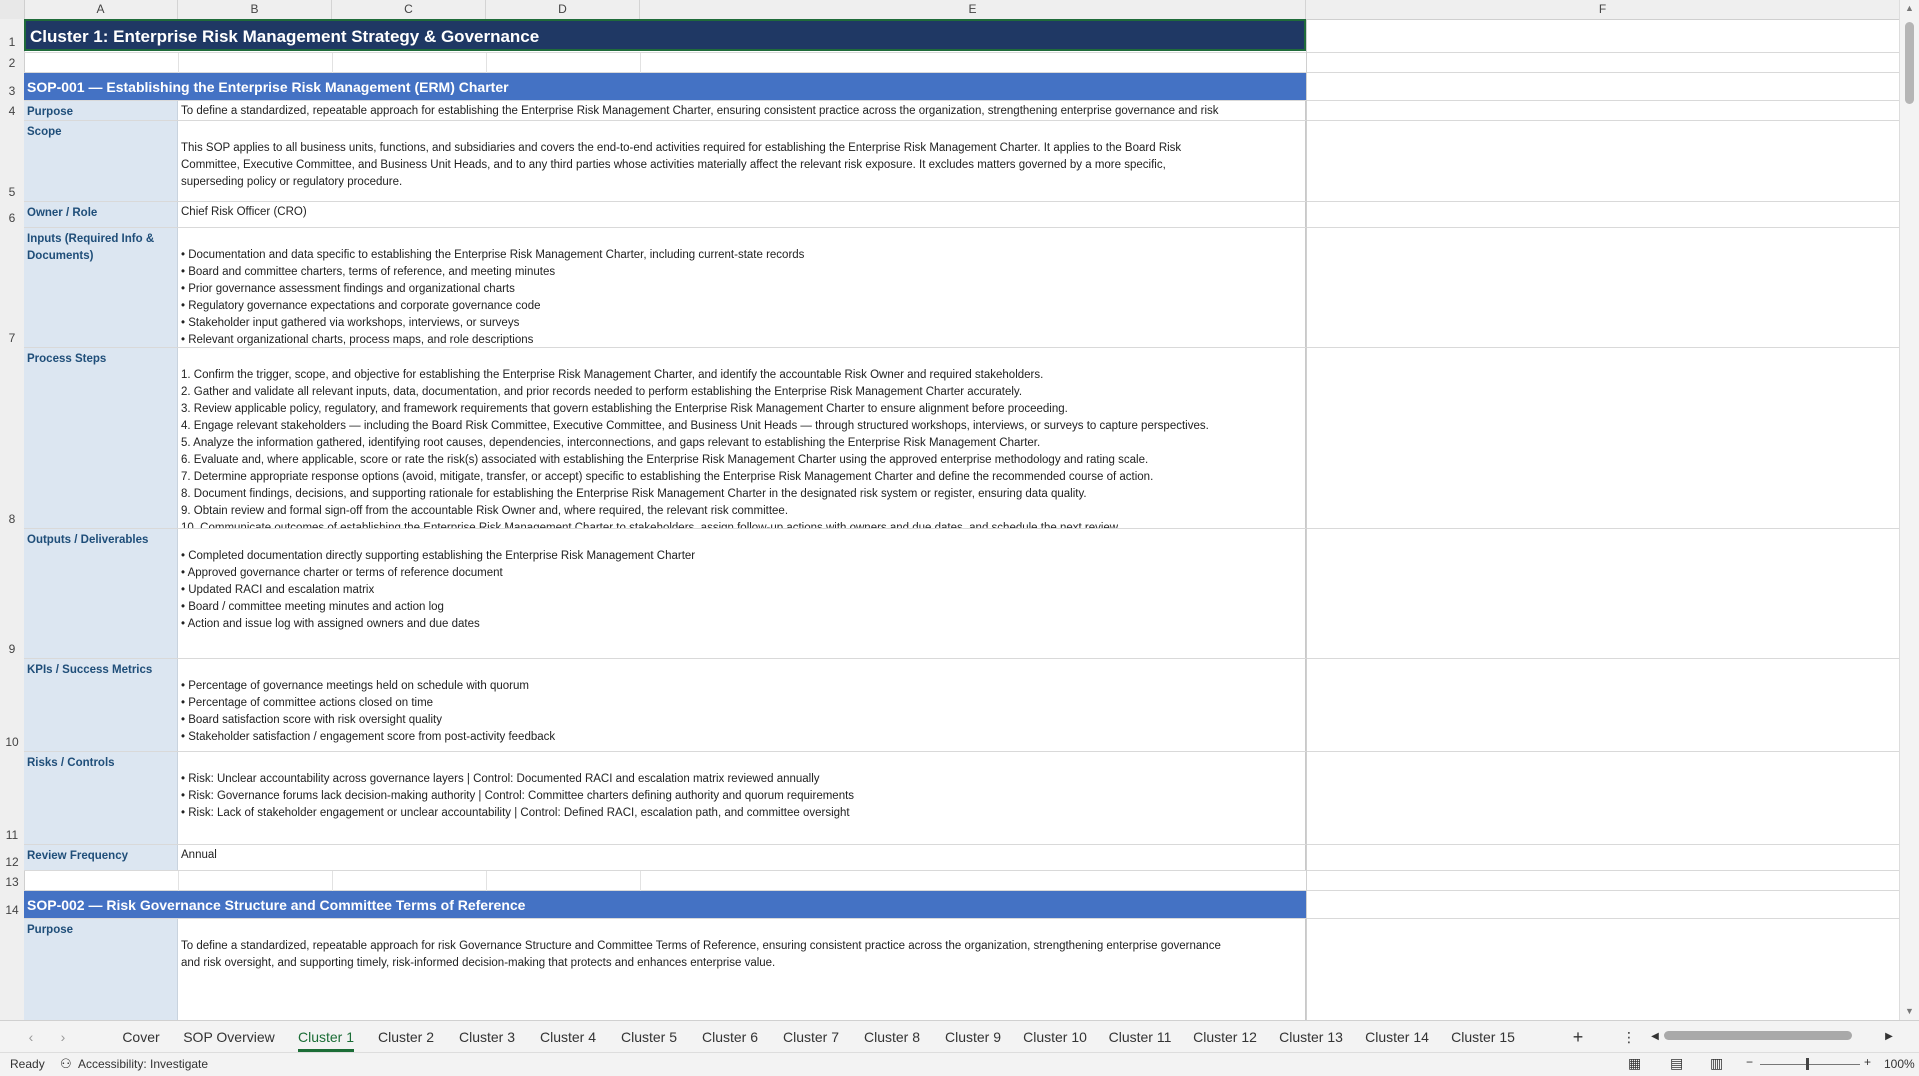 This screenshot has width=1919, height=1076. What do you see at coordinates (31, 1037) in the screenshot?
I see `prev-sheet-icon: ‹` at bounding box center [31, 1037].